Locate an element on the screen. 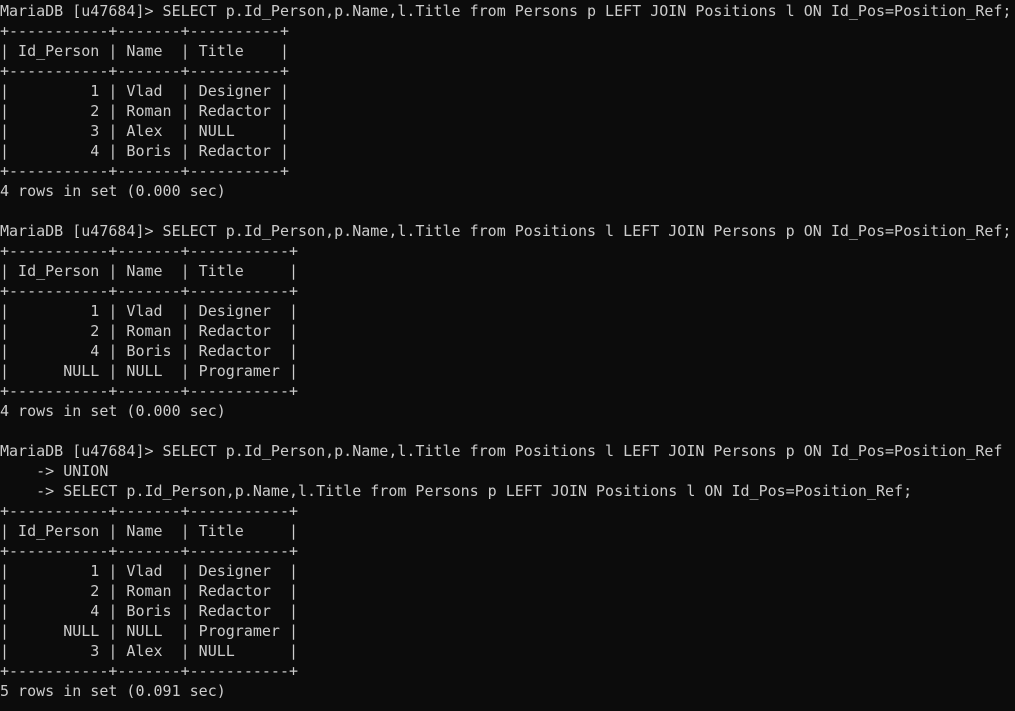  table-3-header: | Id_Person | Name | Title | is located at coordinates (149, 531).